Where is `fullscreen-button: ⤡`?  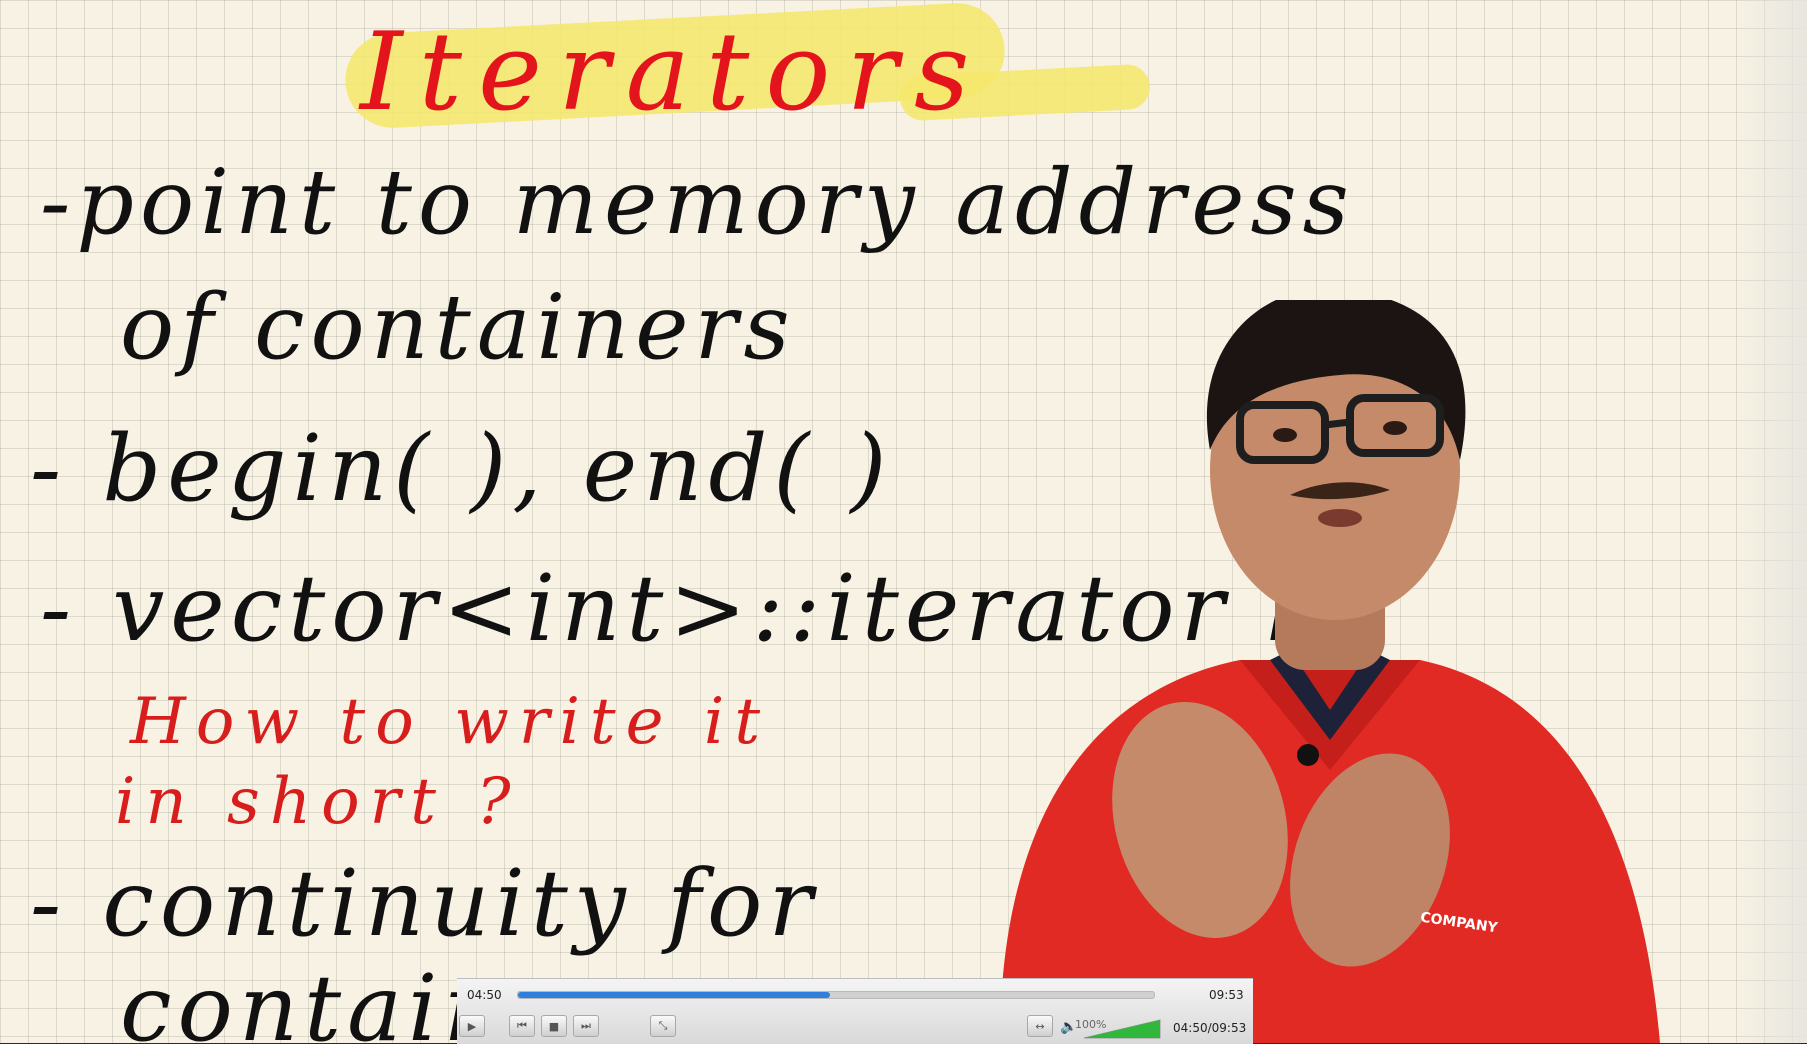 fullscreen-button: ⤡ is located at coordinates (663, 1026).